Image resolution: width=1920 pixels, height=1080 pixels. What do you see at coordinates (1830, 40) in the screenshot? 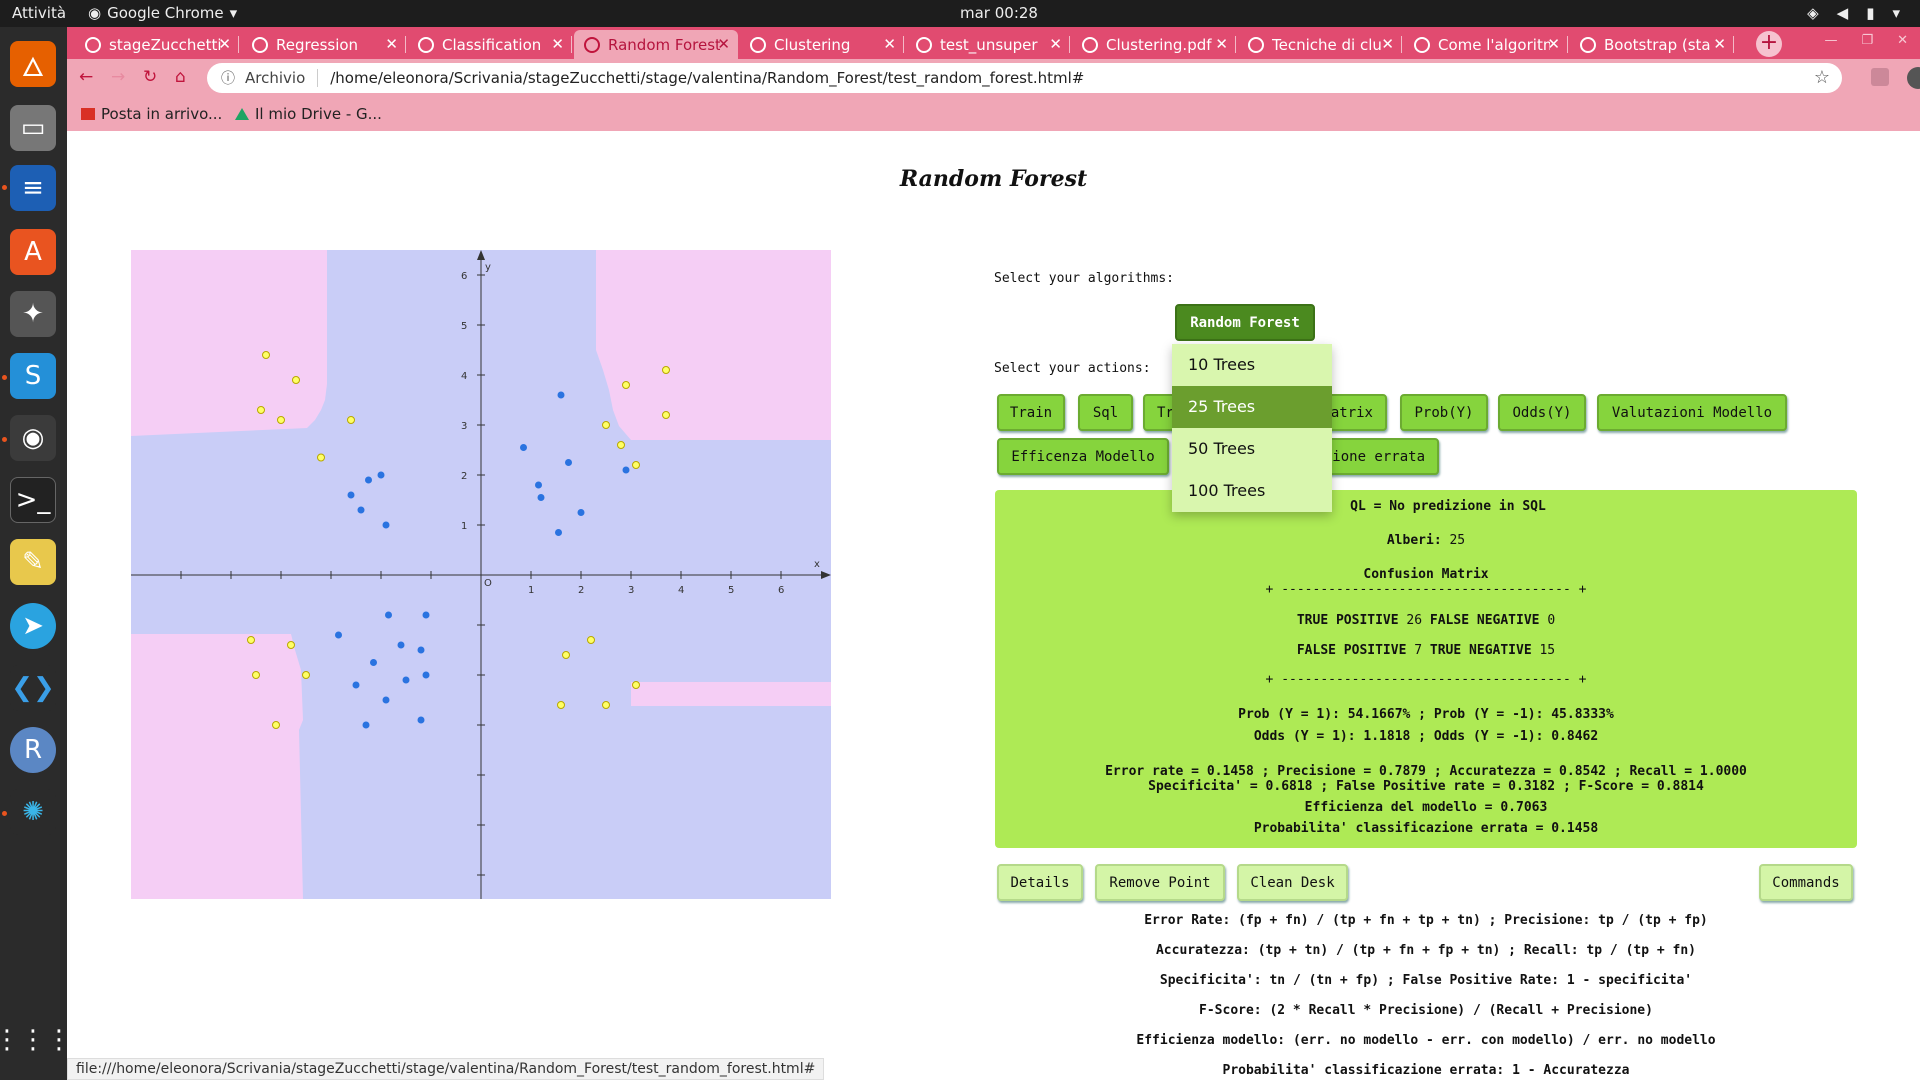
I see `minimize-icon: —` at bounding box center [1830, 40].